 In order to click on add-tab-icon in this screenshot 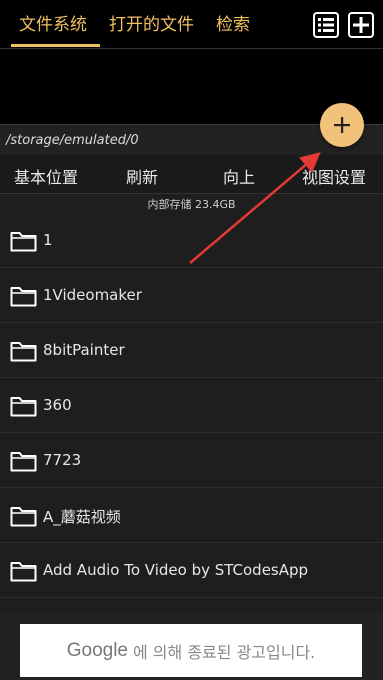, I will do `click(361, 25)`.